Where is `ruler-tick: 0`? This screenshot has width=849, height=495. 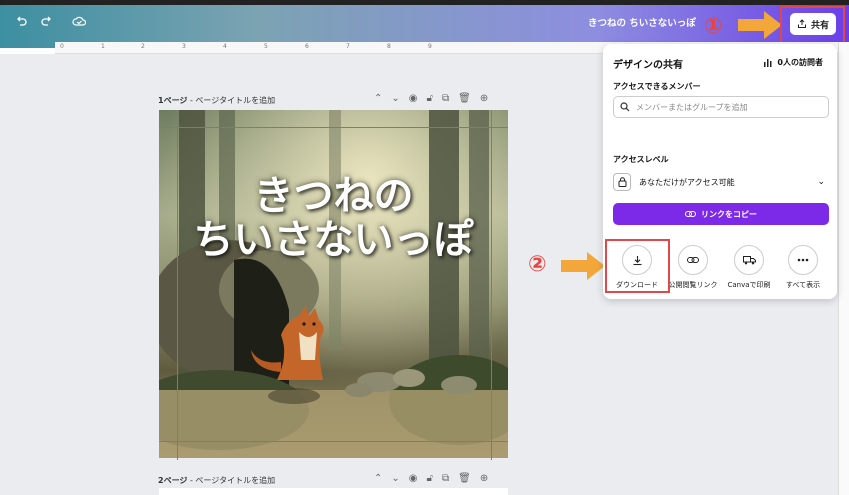
ruler-tick: 0 is located at coordinates (62, 46).